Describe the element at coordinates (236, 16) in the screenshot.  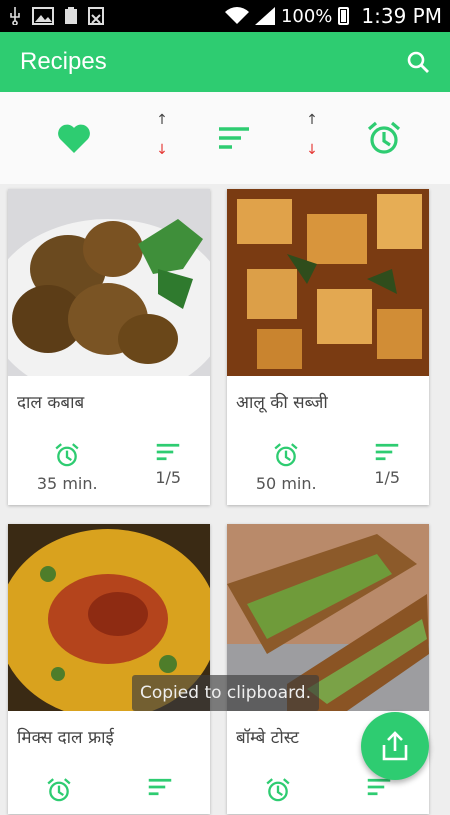
I see `wifi-icon` at that location.